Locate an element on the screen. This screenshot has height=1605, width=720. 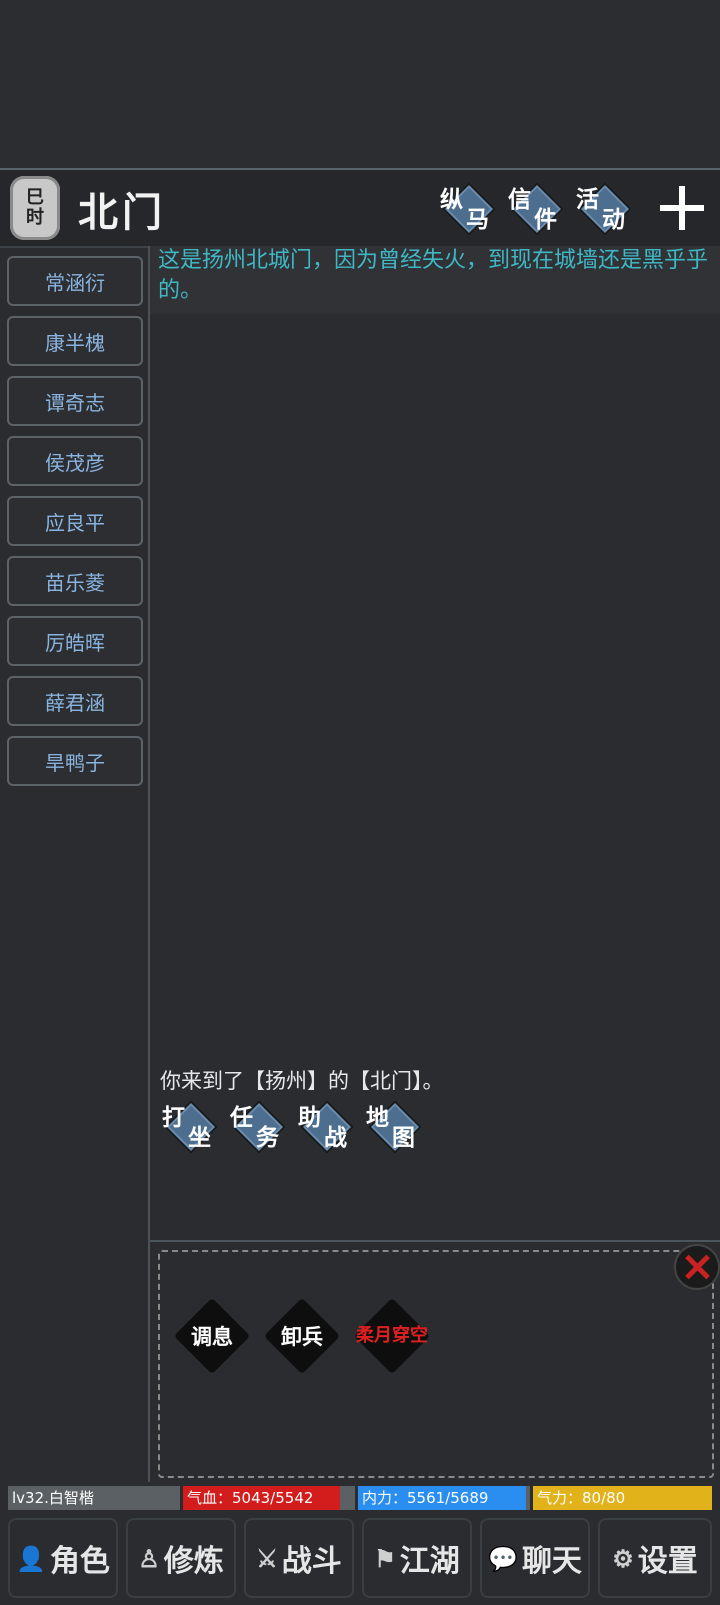
events-button: 活 动 is located at coordinates (604, 208).